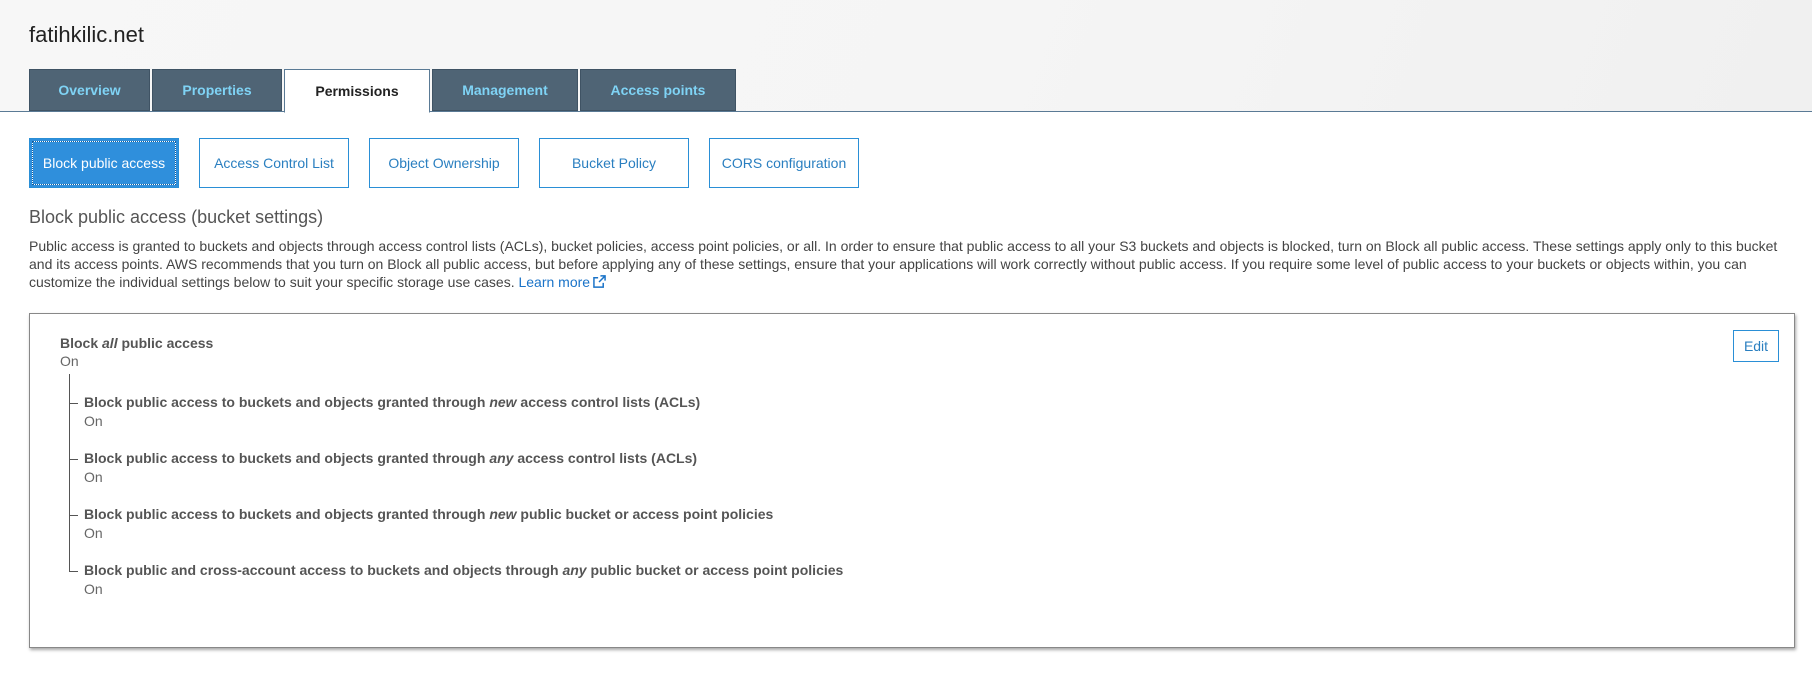 The width and height of the screenshot is (1812, 698). Describe the element at coordinates (217, 90) in the screenshot. I see `tab-properties: Properties` at that location.